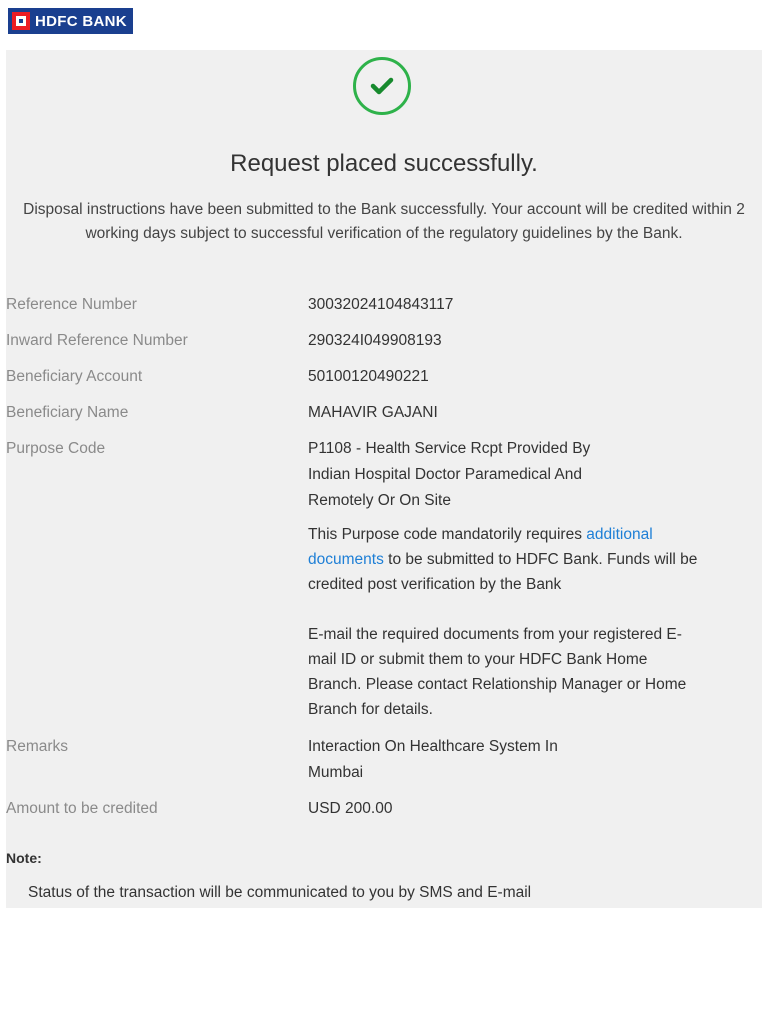  I want to click on logo-text: HDFC BANK, so click(81, 21).